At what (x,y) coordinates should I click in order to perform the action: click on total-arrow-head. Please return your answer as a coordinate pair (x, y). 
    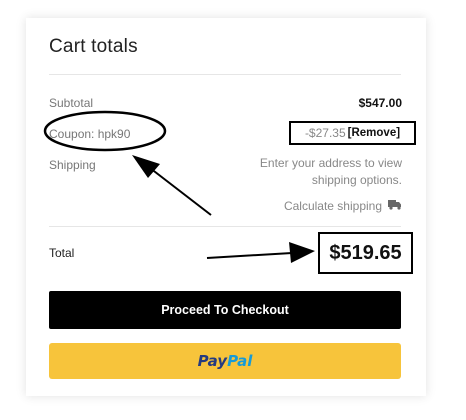
    Looking at the image, I should click on (302, 252).